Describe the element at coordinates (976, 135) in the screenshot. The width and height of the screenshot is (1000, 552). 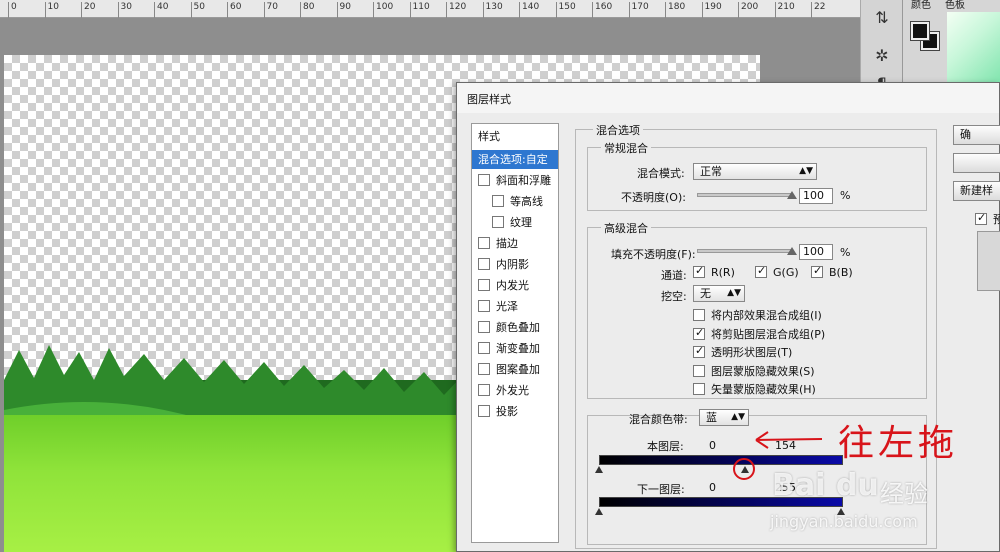
I see `ok-button: 确` at that location.